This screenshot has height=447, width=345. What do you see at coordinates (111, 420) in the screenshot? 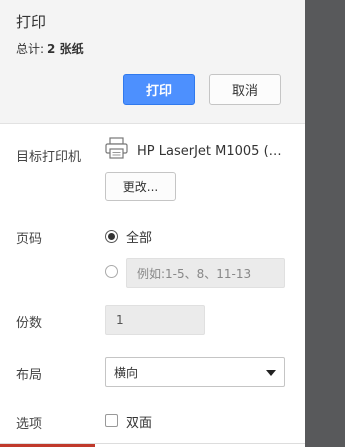
I see `duplex-checkbox` at bounding box center [111, 420].